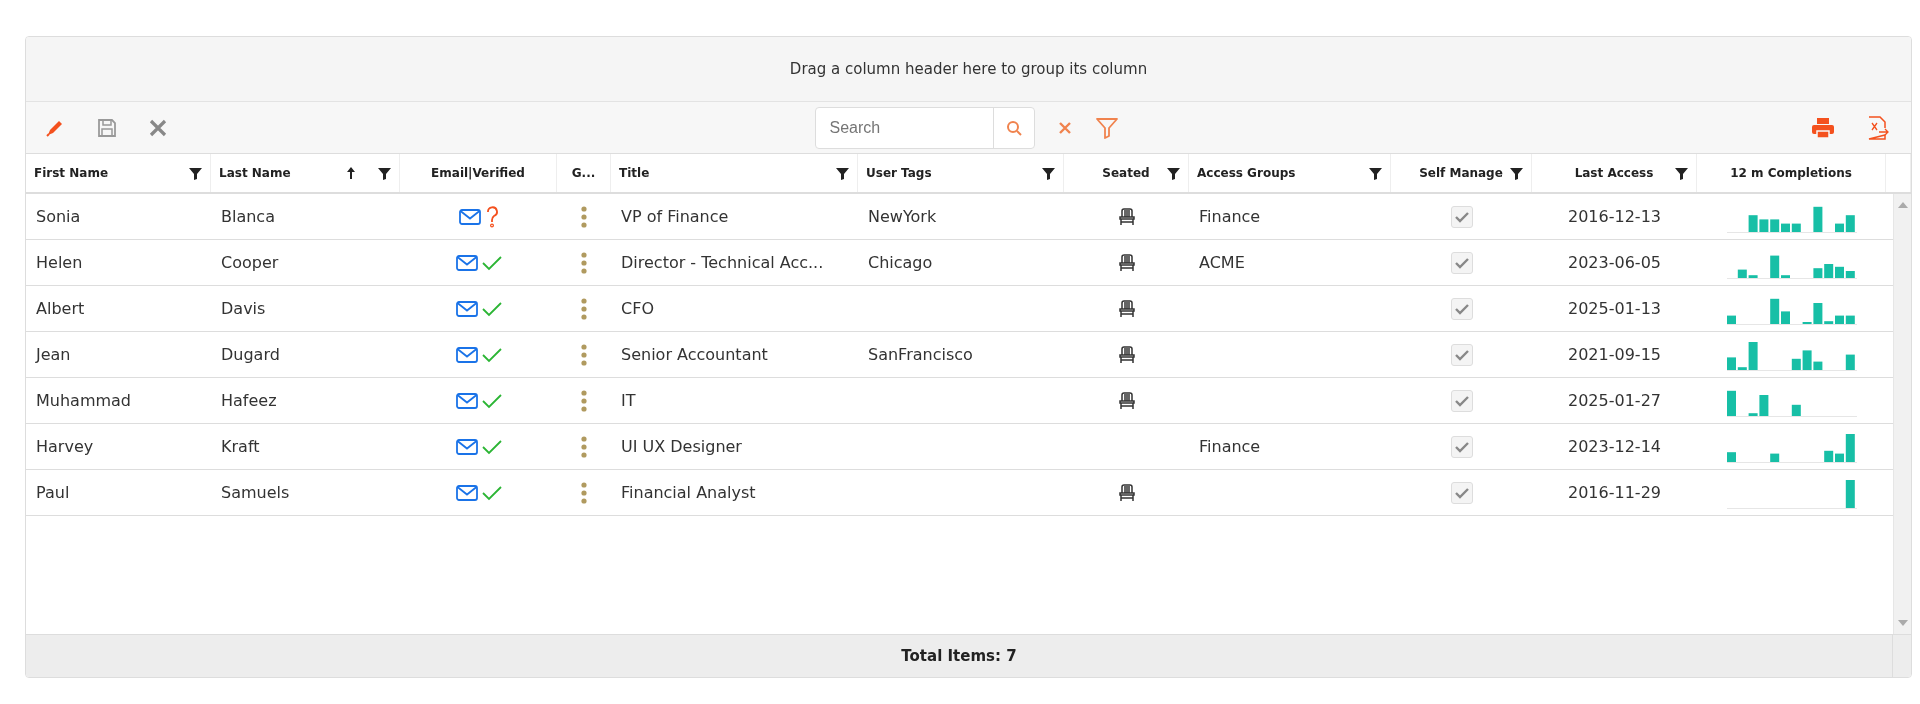 The height and width of the screenshot is (704, 1920). Describe the element at coordinates (1614, 446) in the screenshot. I see `table-cell: 2023-12-14` at that location.